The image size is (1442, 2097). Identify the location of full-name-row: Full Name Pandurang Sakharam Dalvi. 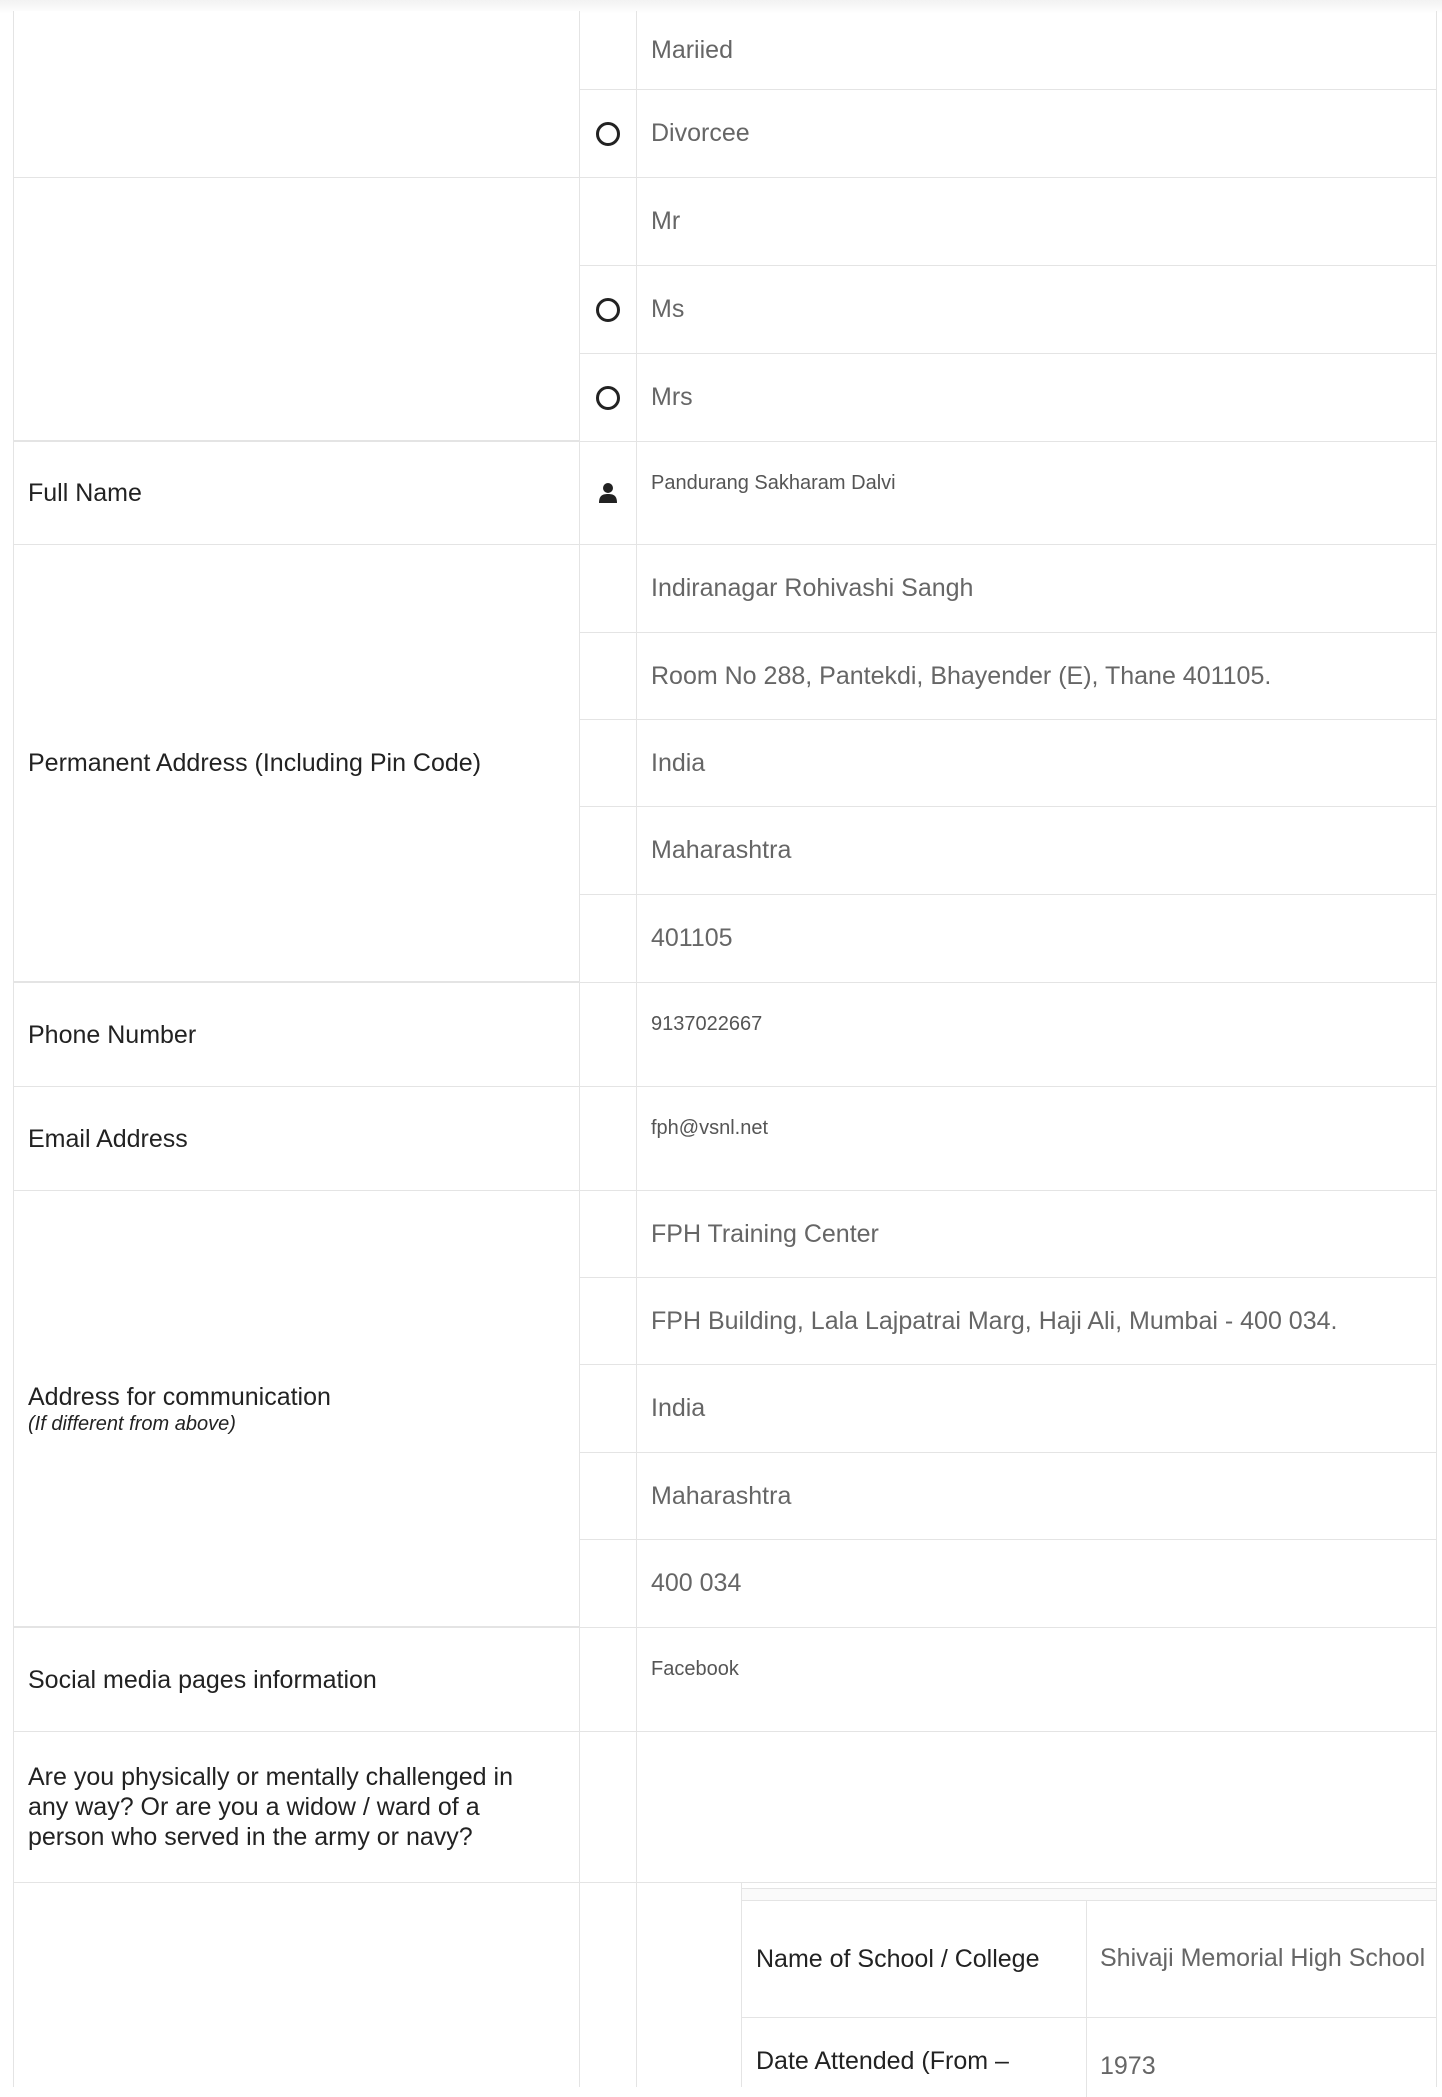
(725, 493).